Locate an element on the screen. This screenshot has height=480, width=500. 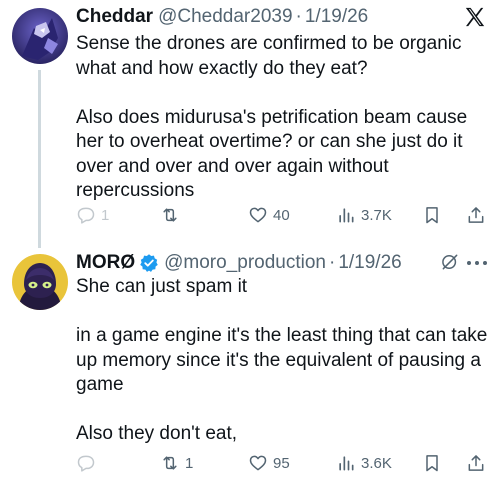
retweet-button is located at coordinates (172, 215).